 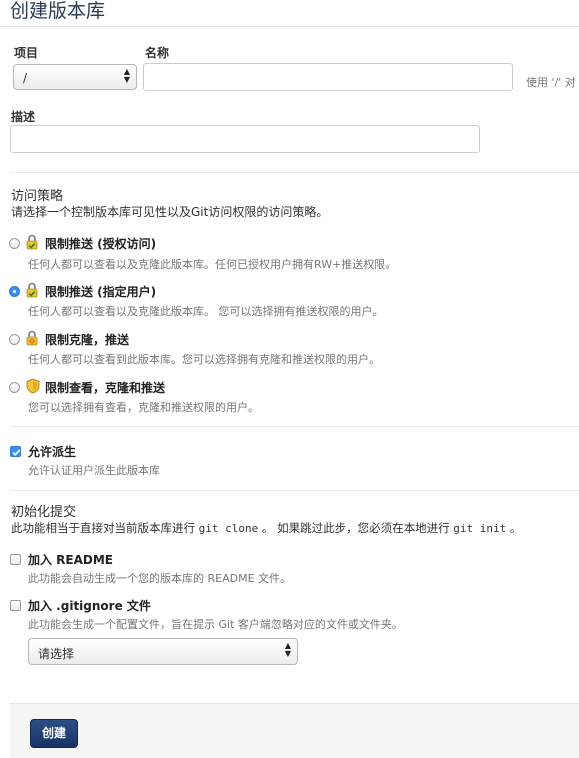 I want to click on description-input, so click(x=245, y=139).